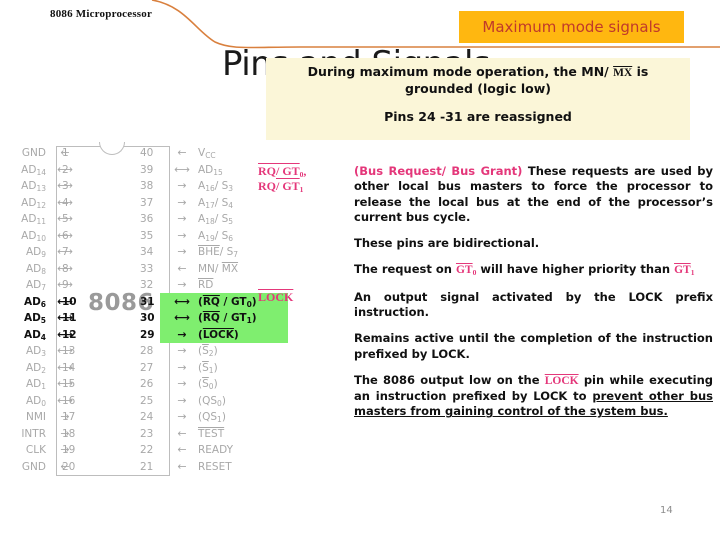  I want to click on rq-gt-para-3-b: will have higher priority than, so click(575, 269).